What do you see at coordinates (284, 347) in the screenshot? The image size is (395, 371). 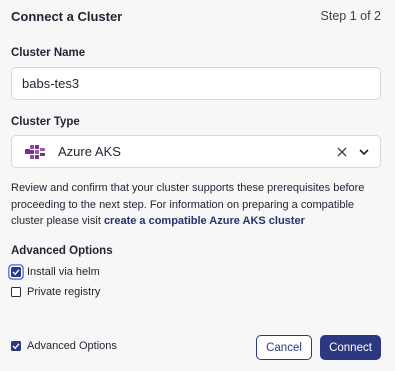 I see `cancel-button: Cancel` at bounding box center [284, 347].